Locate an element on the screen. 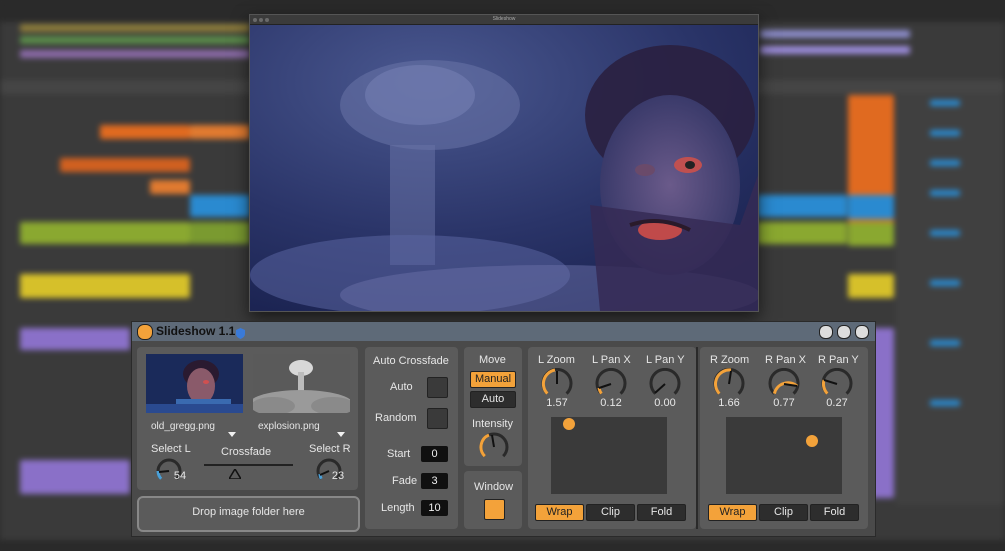  right-pan-xy-pad is located at coordinates (784, 455).